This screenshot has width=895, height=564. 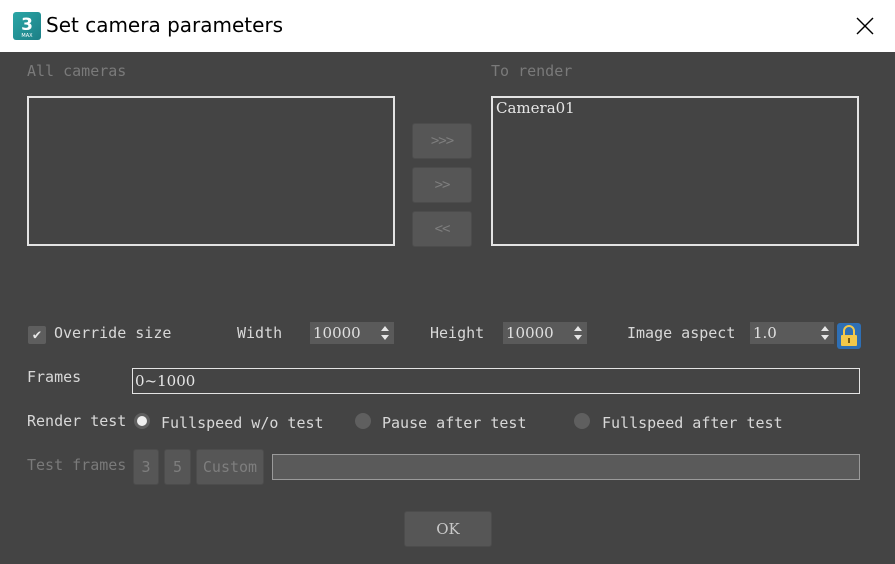 What do you see at coordinates (496, 381) in the screenshot?
I see `frames-input: 0~1000` at bounding box center [496, 381].